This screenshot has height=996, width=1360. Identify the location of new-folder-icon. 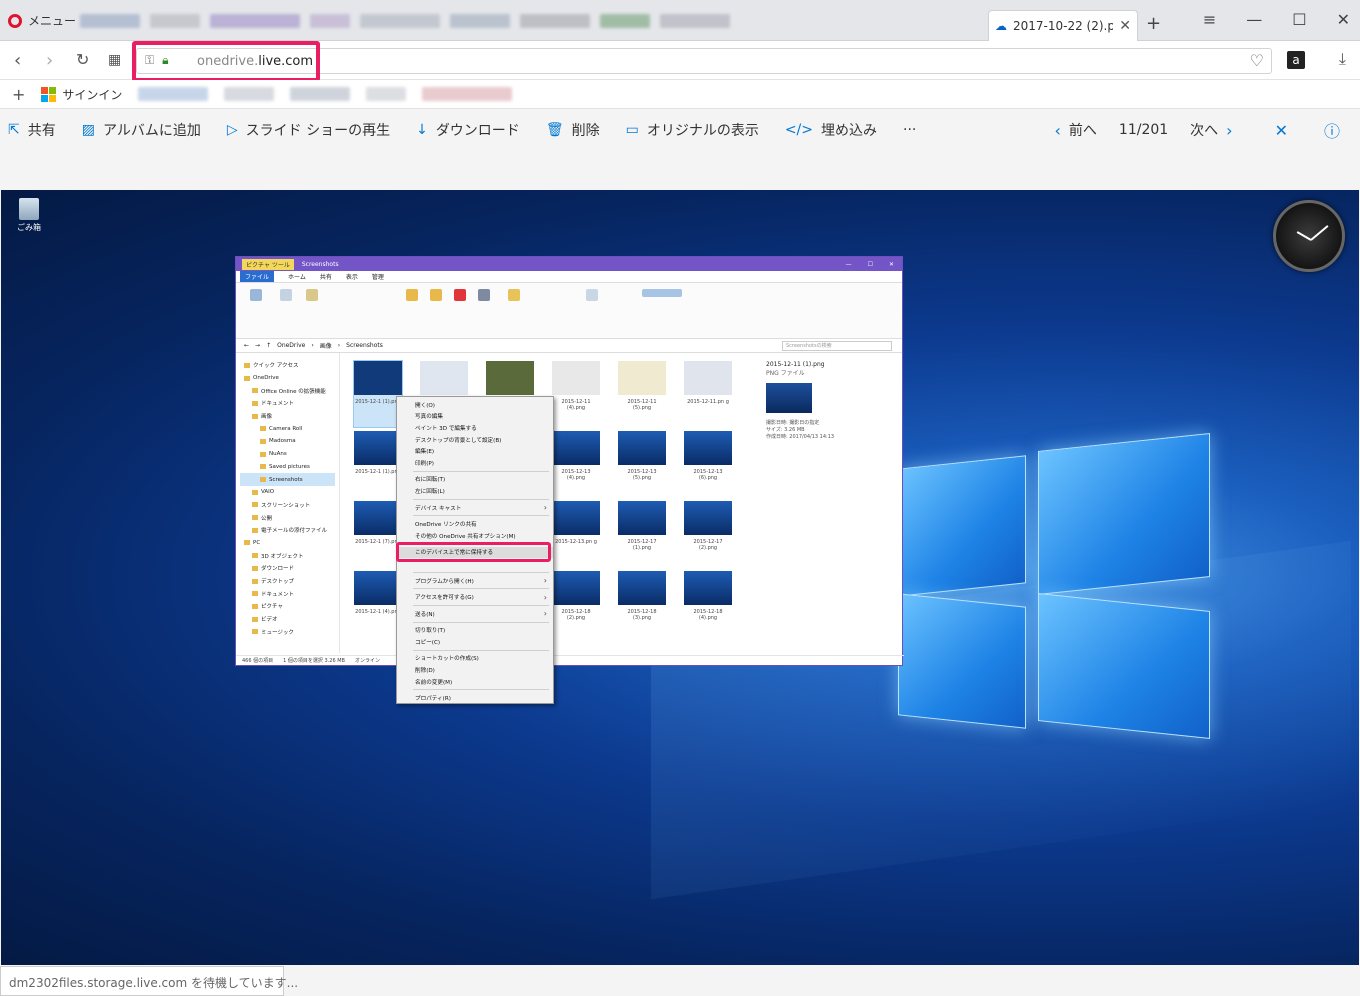
(514, 295).